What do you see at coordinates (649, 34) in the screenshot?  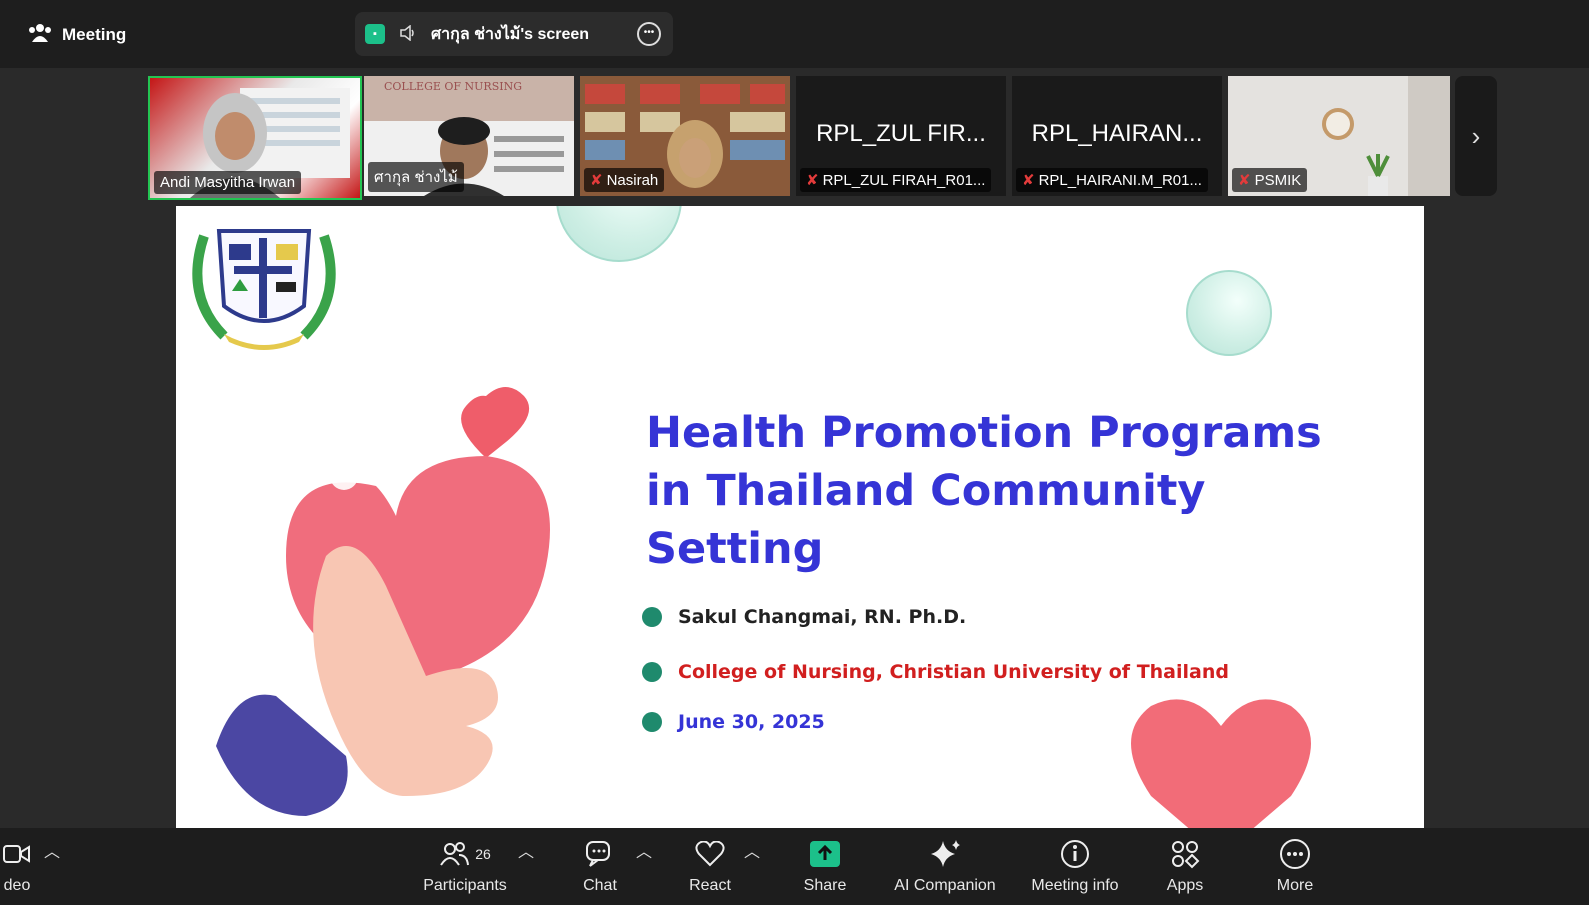 I see `more-options-icon: •••` at bounding box center [649, 34].